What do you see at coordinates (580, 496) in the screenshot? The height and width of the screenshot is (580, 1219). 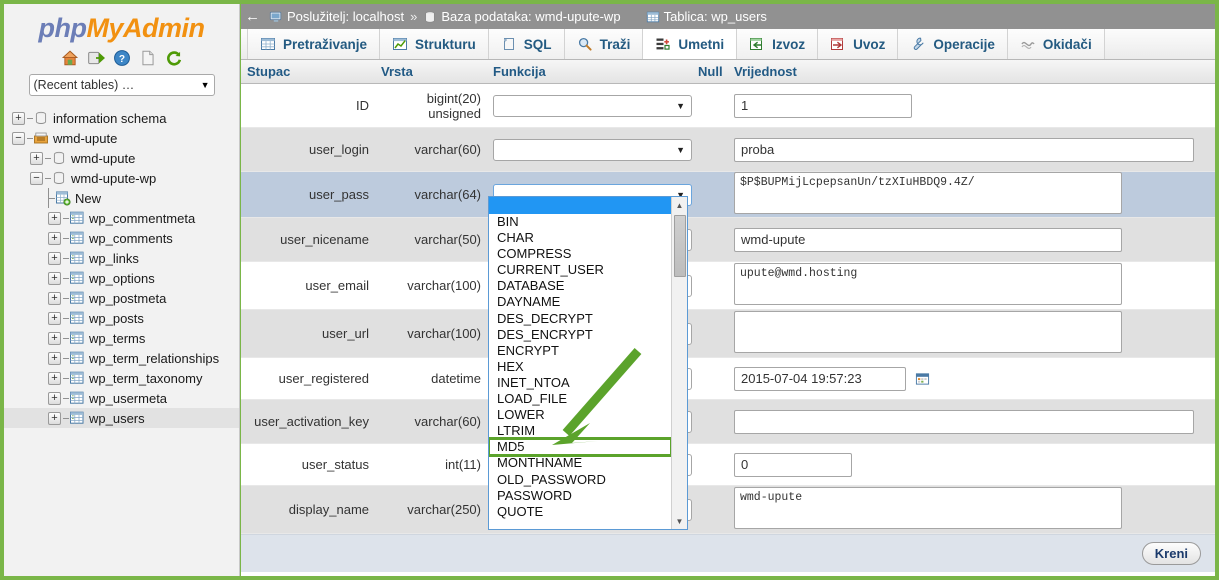 I see `function-option-password: PASSWORD` at bounding box center [580, 496].